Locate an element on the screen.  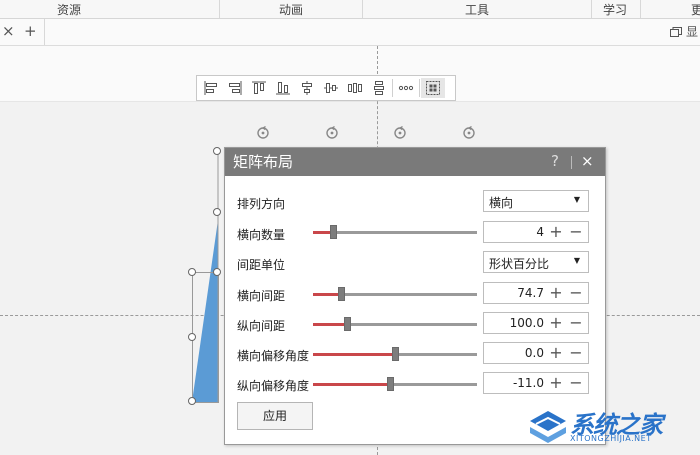
align-top-icon is located at coordinates (259, 87).